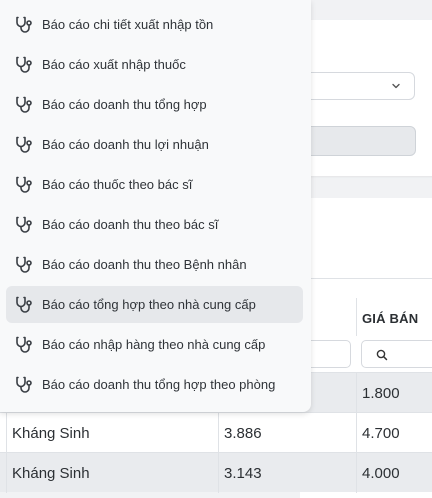 This screenshot has height=498, width=432. Describe the element at coordinates (366, 278) in the screenshot. I see `divider` at that location.